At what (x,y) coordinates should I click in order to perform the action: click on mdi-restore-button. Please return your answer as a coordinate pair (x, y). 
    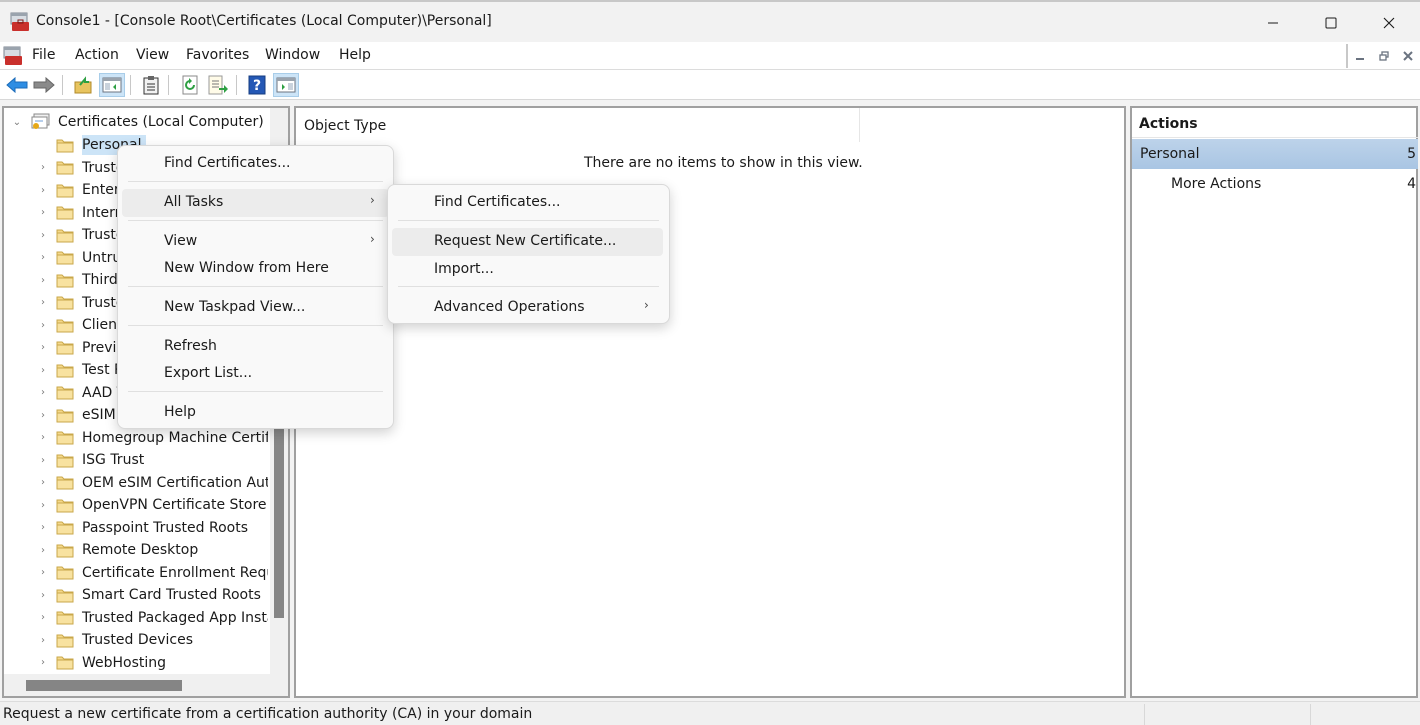
    Looking at the image, I should click on (1384, 56).